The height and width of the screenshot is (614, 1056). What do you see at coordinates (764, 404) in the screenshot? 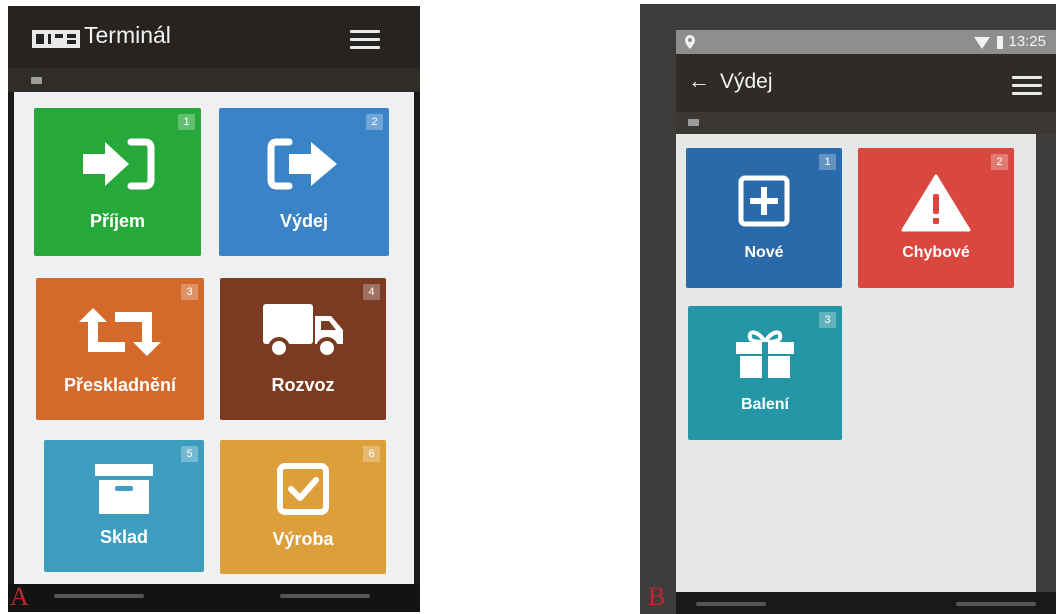
I see `tile-label: Balení` at bounding box center [764, 404].